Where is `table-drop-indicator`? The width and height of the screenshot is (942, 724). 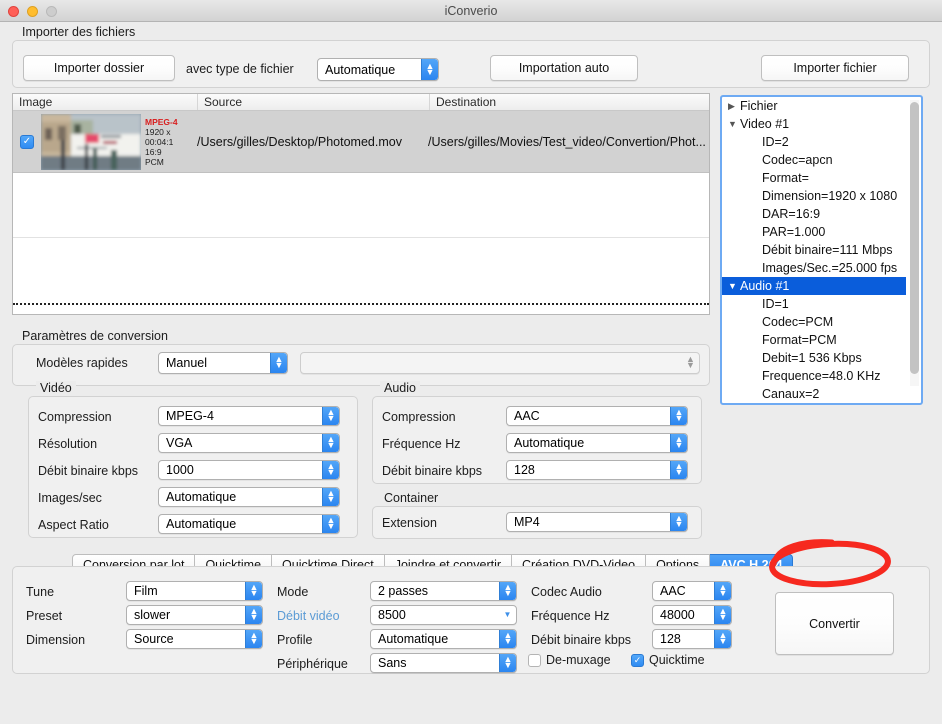 table-drop-indicator is located at coordinates (361, 304).